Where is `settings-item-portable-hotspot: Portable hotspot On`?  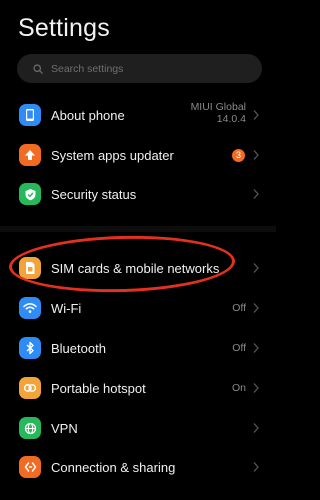
settings-item-portable-hotspot: Portable hotspot On is located at coordinates (138, 388).